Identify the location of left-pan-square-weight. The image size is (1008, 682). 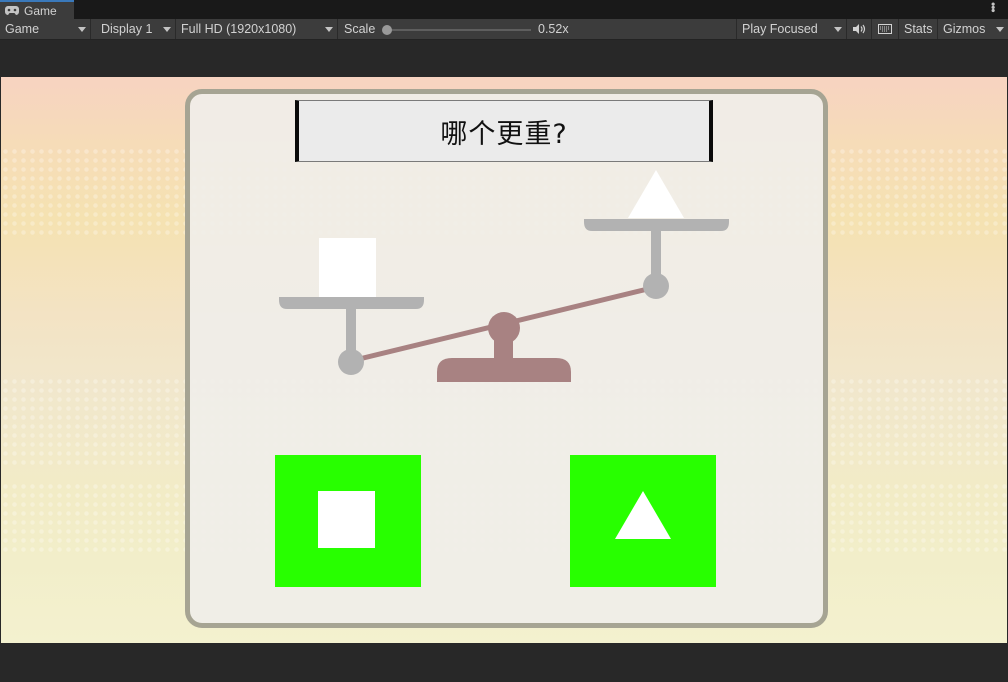
(347, 267).